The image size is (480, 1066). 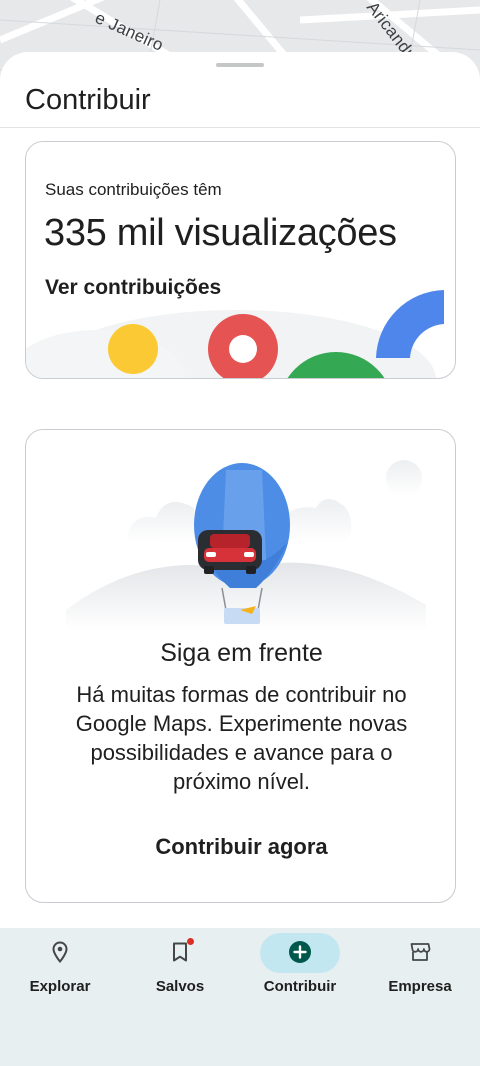 What do you see at coordinates (60, 952) in the screenshot?
I see `location-pin-icon` at bounding box center [60, 952].